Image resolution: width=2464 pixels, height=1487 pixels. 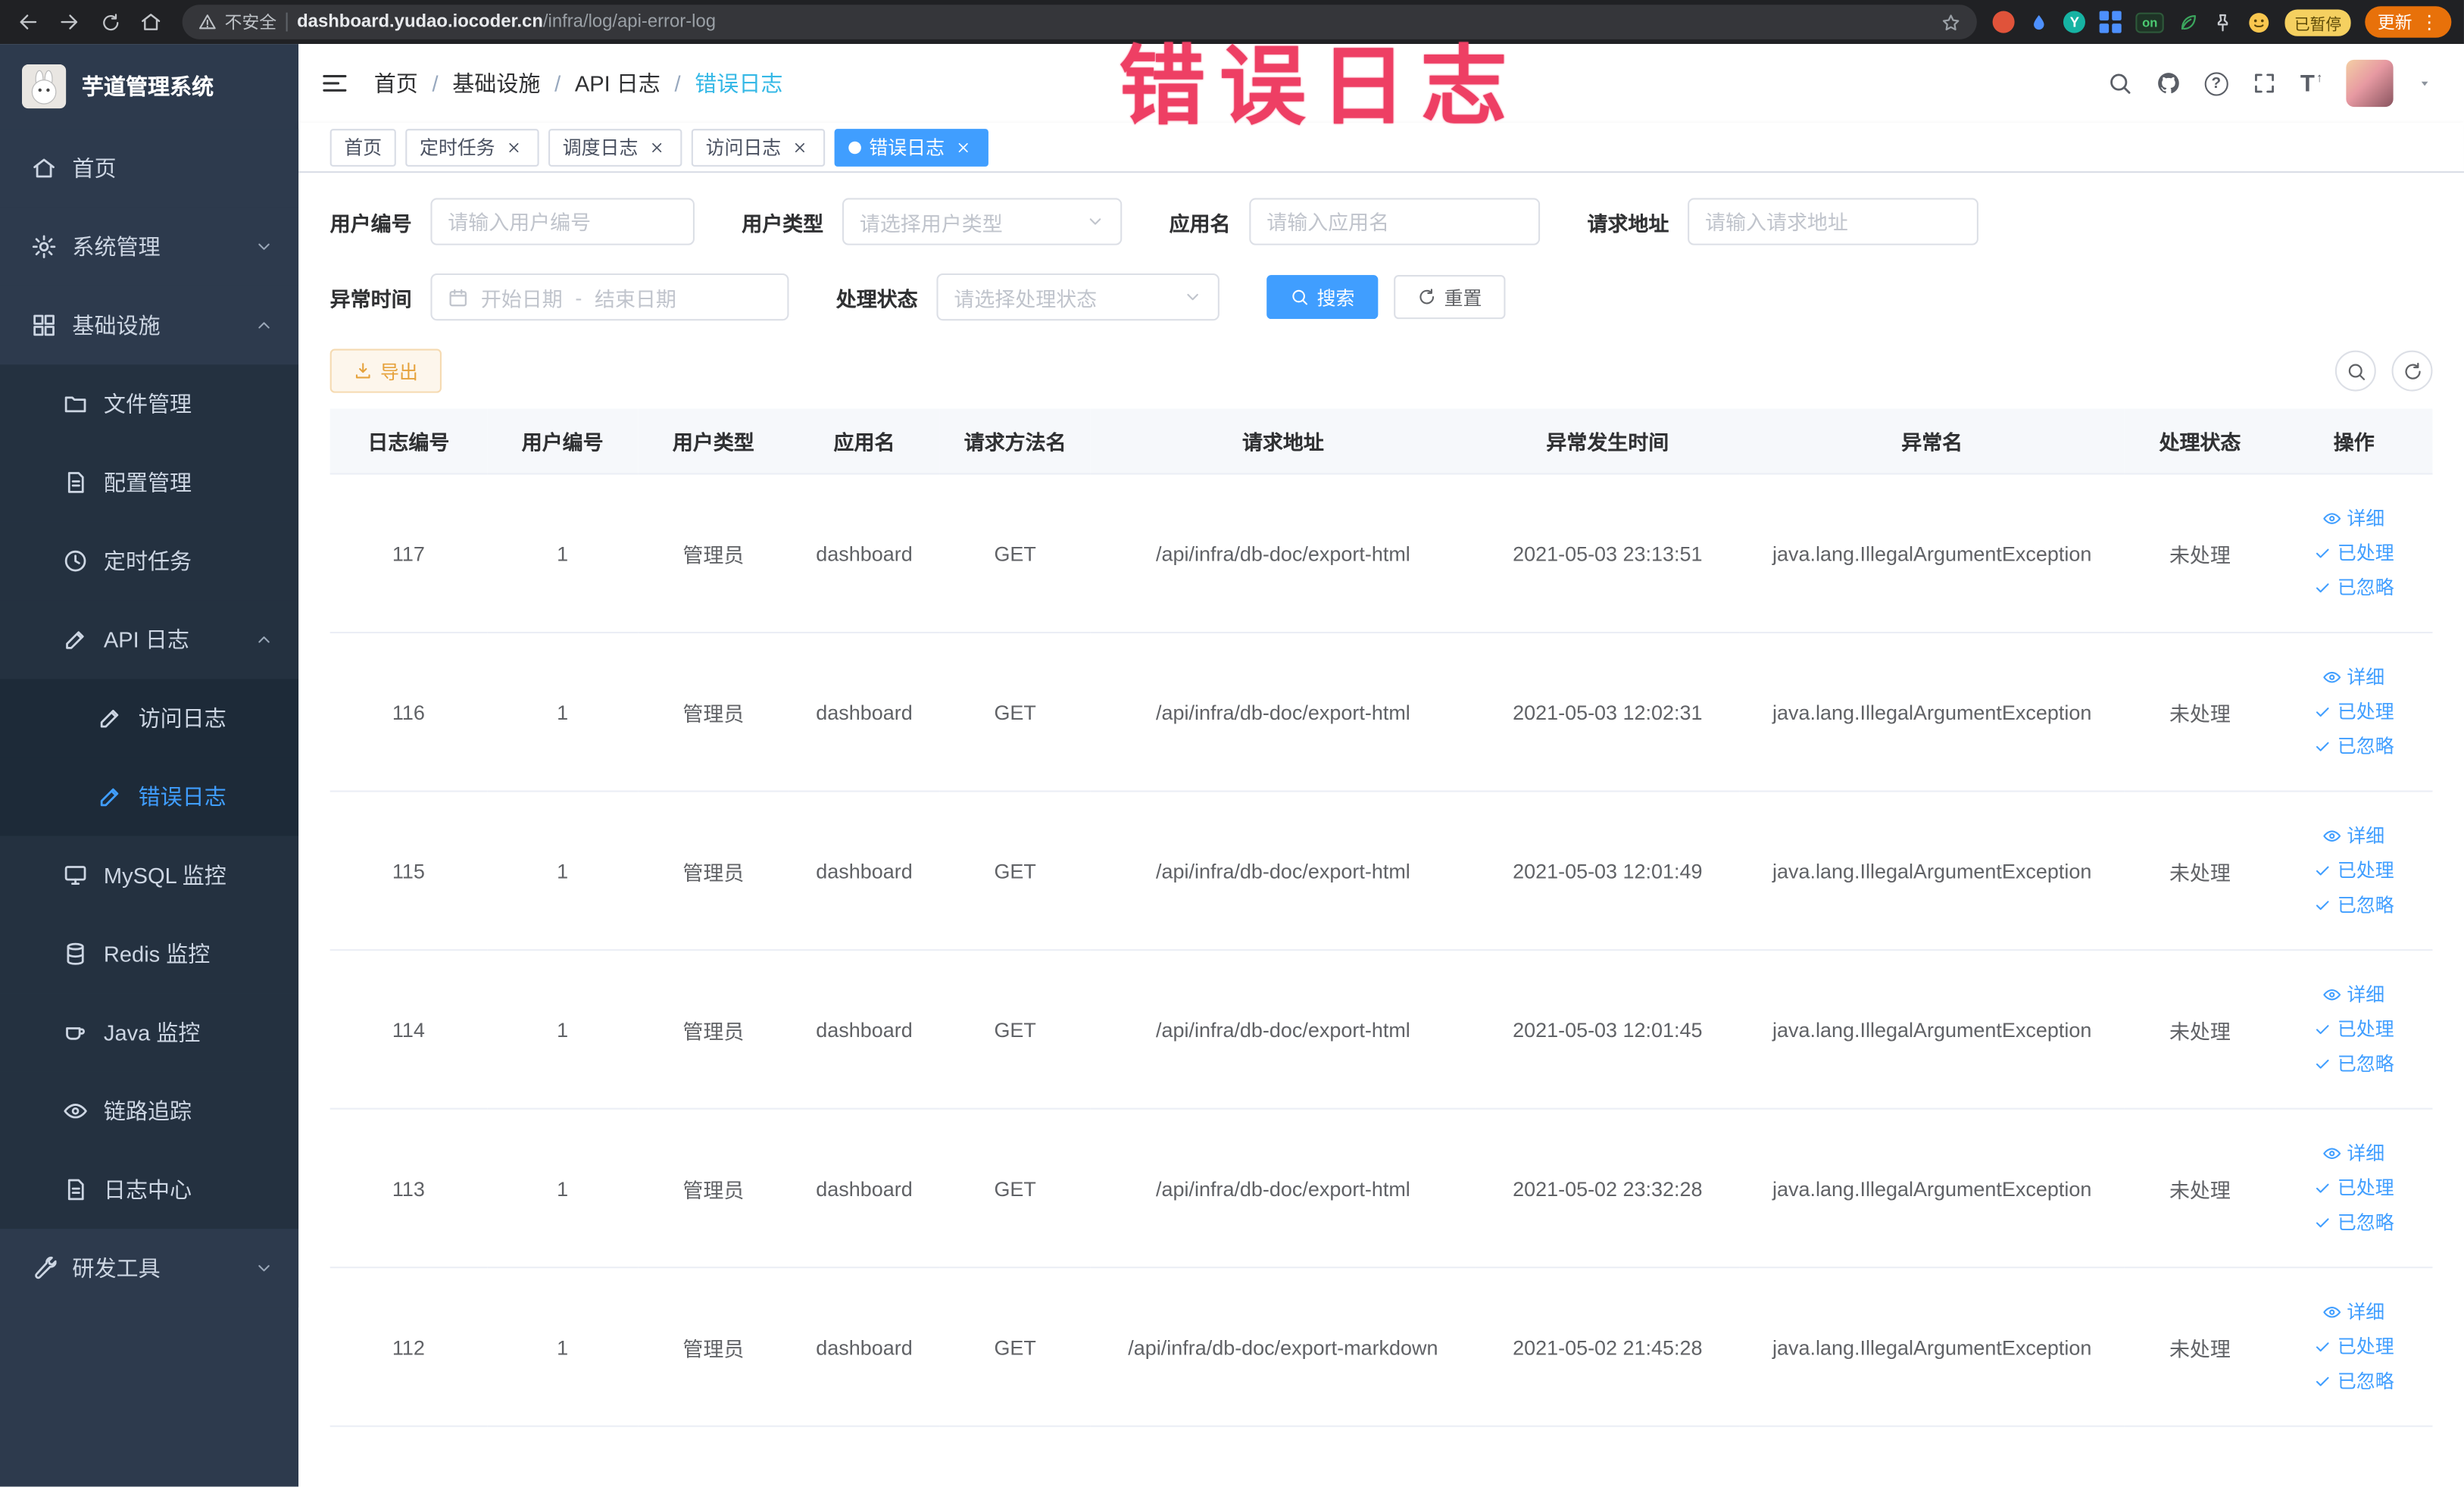 What do you see at coordinates (615, 147) in the screenshot?
I see `tag-job-log: 调度日志` at bounding box center [615, 147].